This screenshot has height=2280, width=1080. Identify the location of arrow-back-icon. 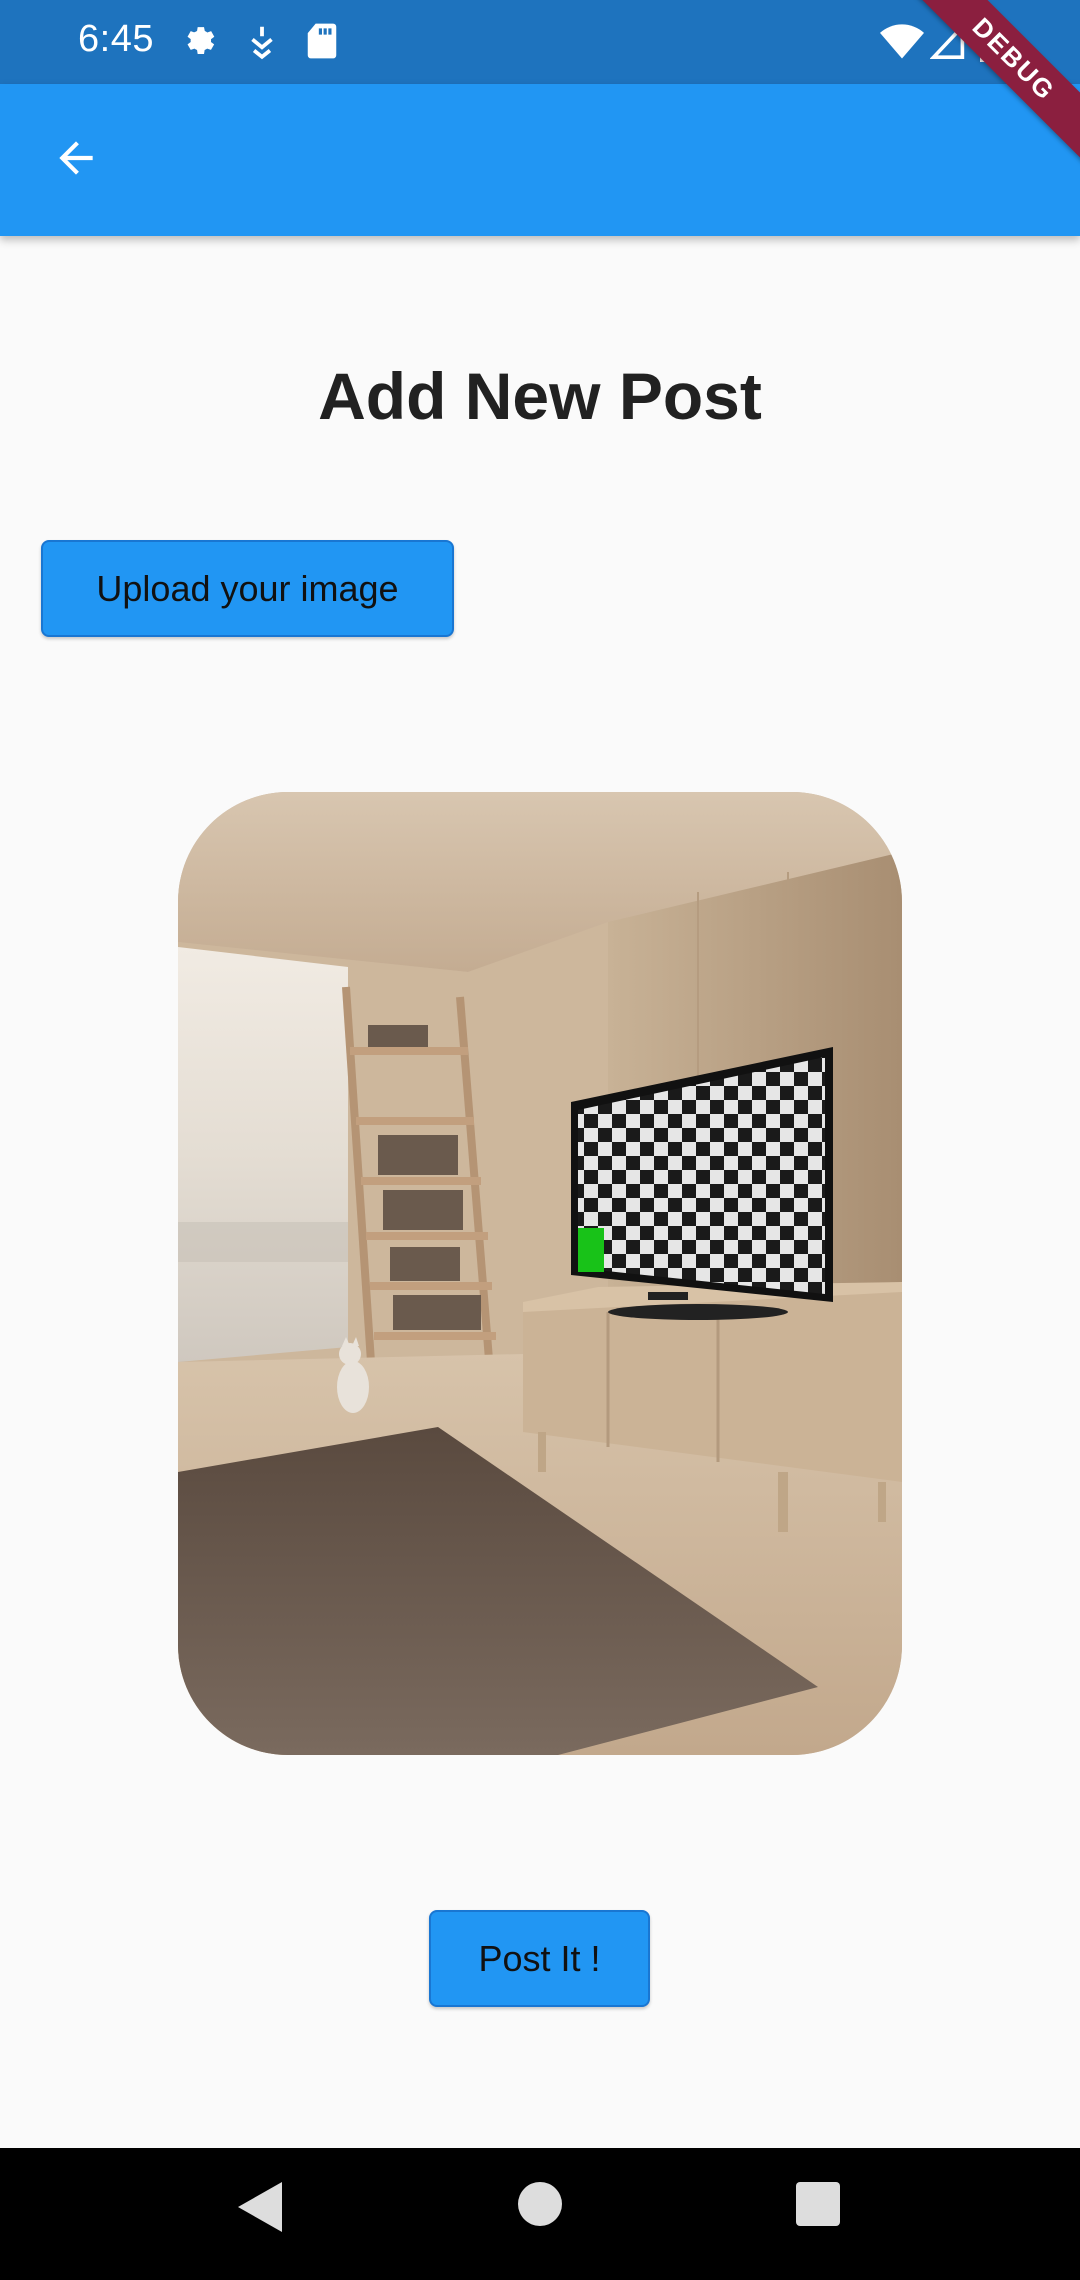
(76, 160).